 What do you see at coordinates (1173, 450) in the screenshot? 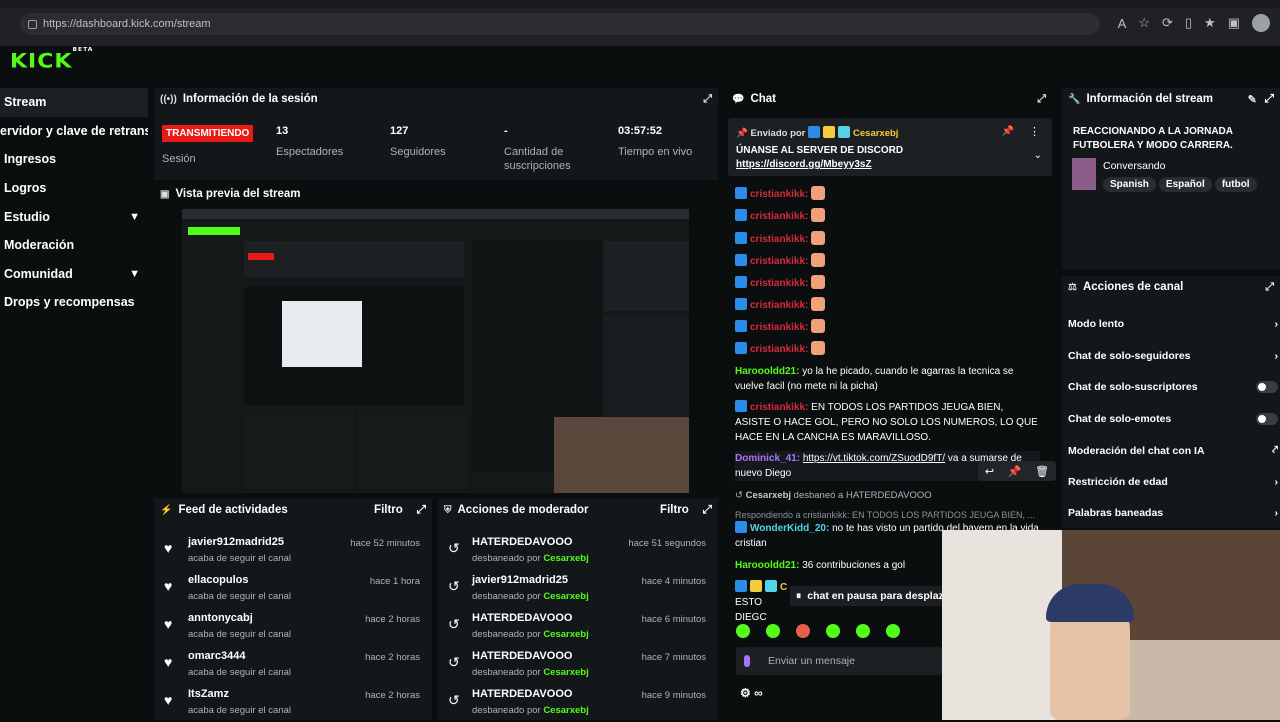
I see `action-ai-moderation: Moderación del chat con IA ⤤` at bounding box center [1173, 450].